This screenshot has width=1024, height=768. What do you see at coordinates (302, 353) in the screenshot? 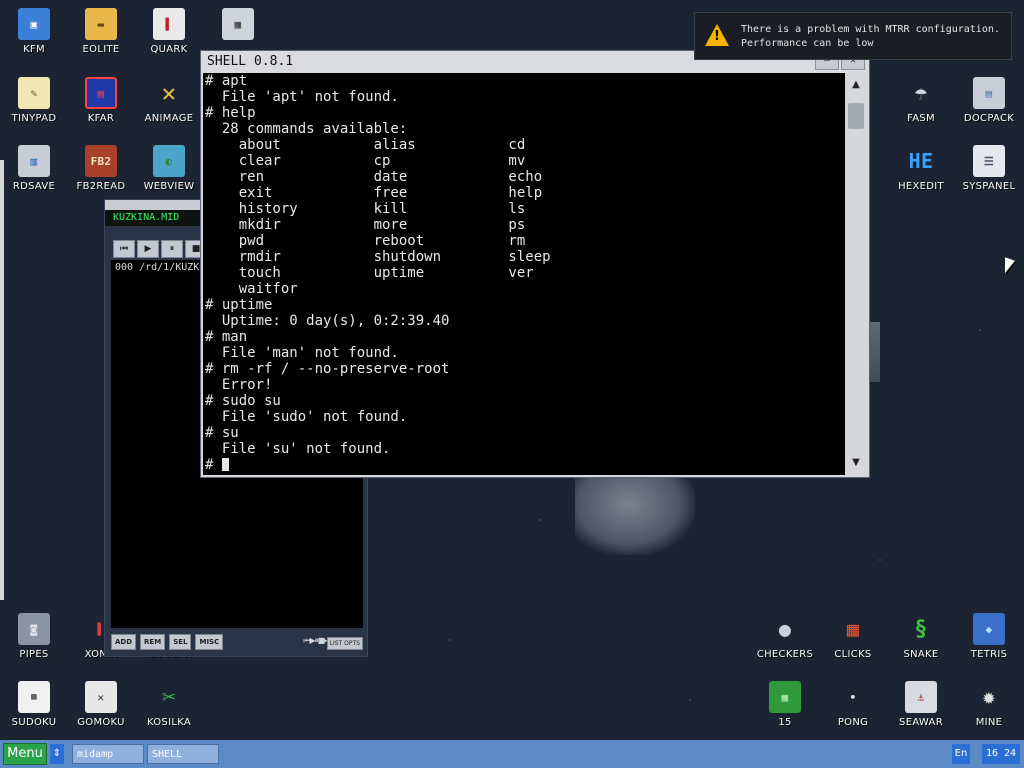
I see `terminal-line: File 'man' not found.` at bounding box center [302, 353].